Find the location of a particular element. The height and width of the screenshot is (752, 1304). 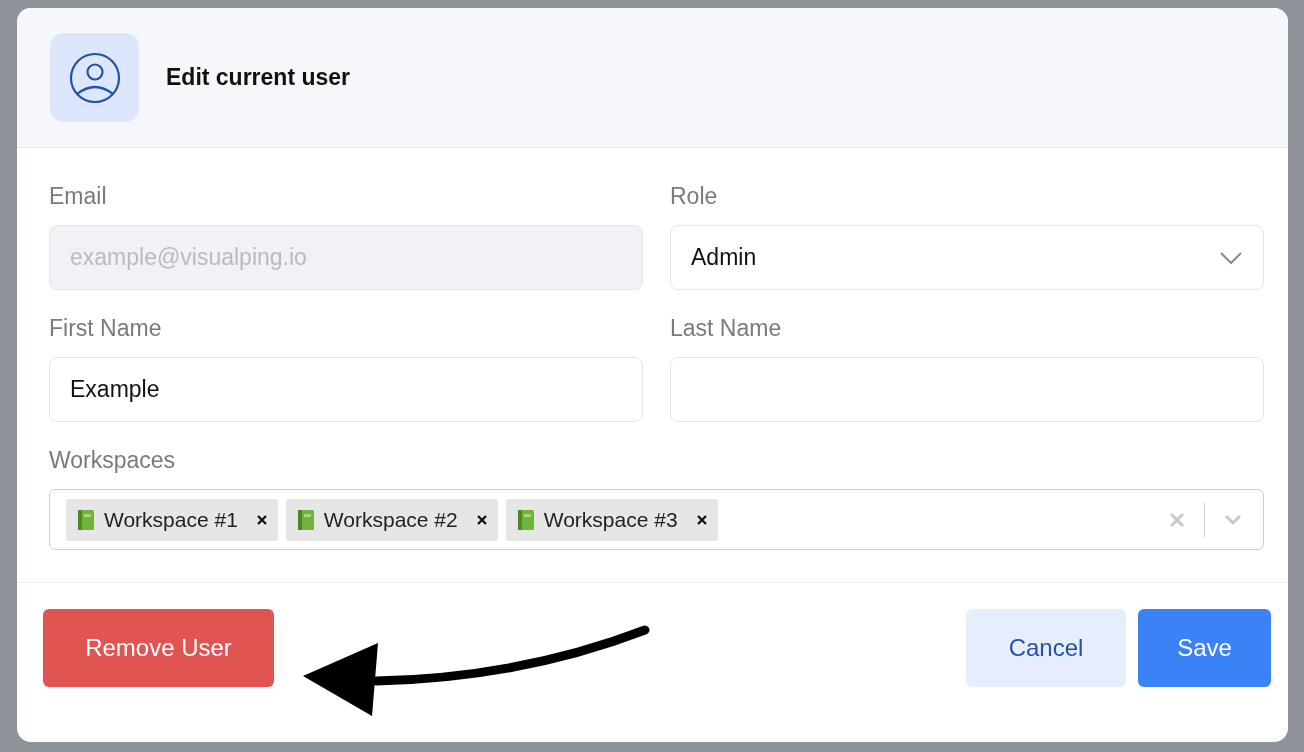

workspace-tag: Workspace #2 is located at coordinates (391, 519).